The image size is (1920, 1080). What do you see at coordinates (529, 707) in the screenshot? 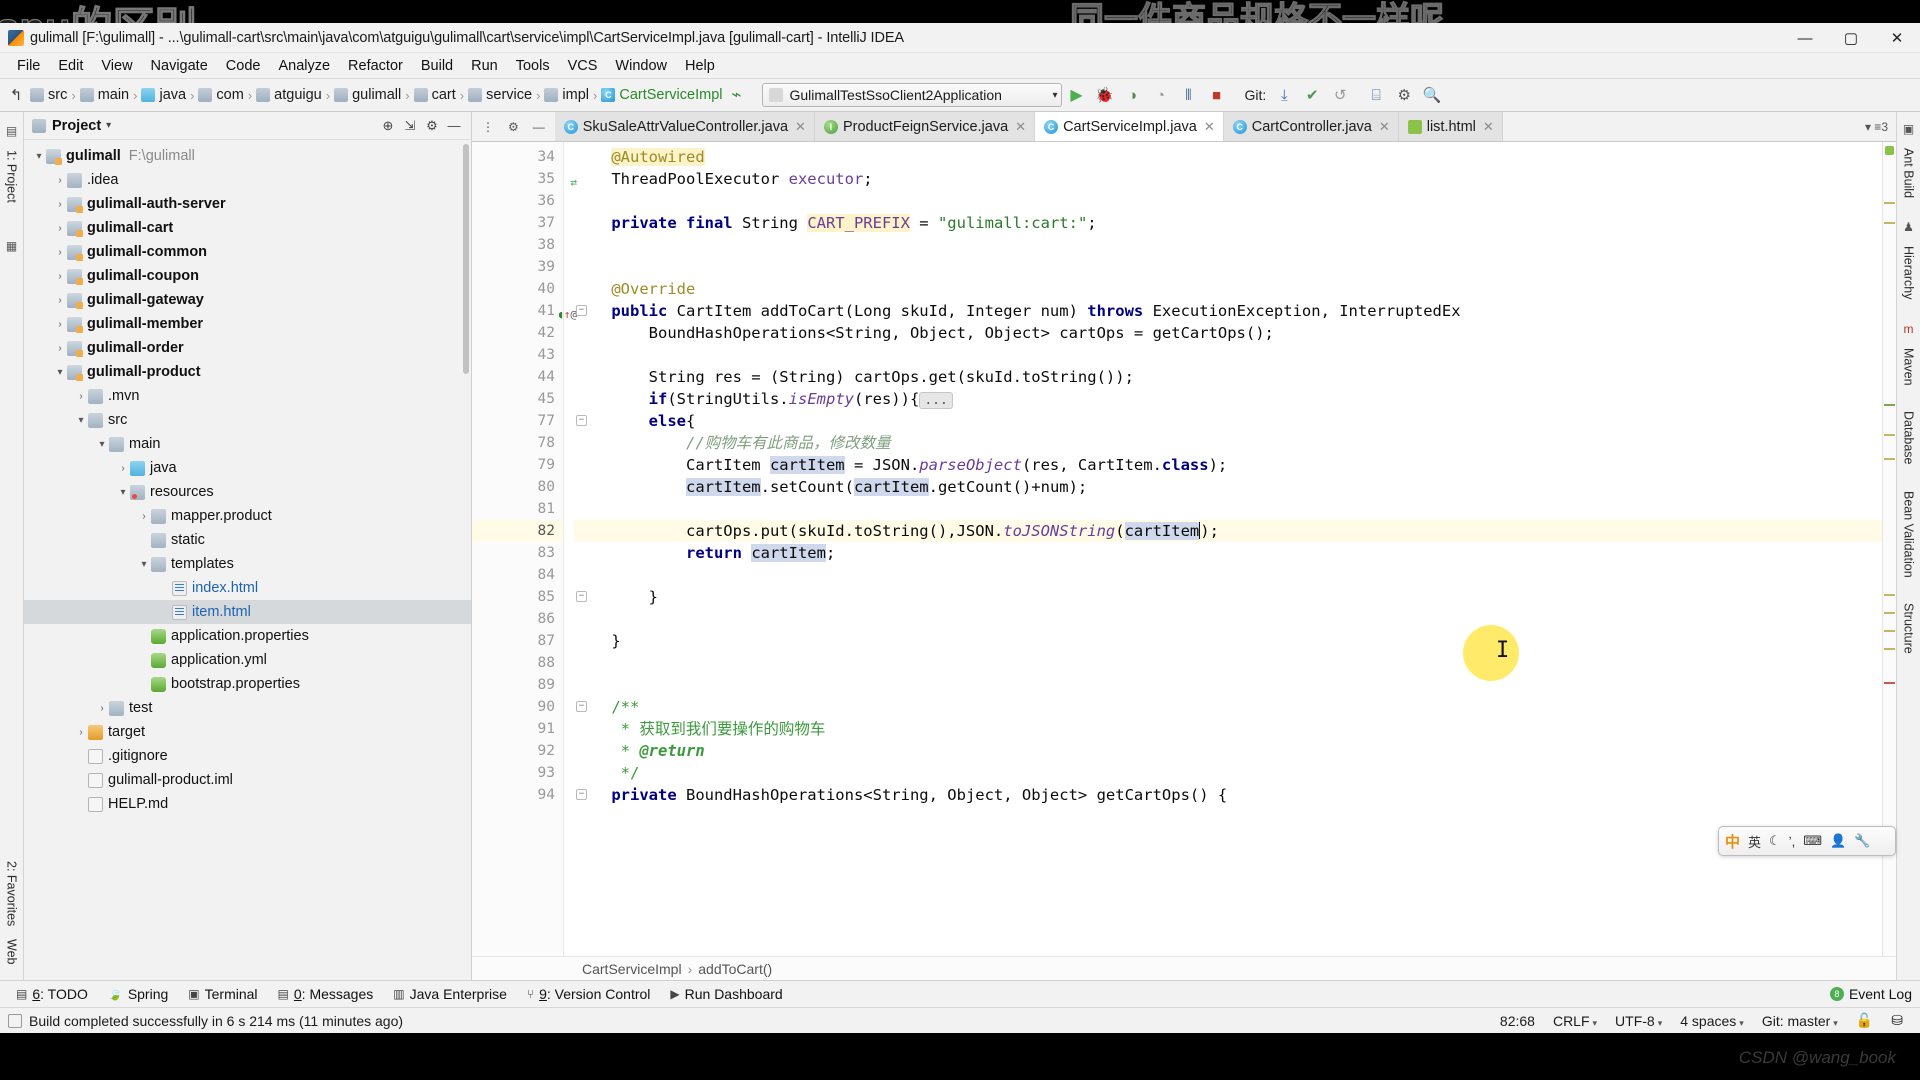
I see `gutter-line-90: 90−` at bounding box center [529, 707].